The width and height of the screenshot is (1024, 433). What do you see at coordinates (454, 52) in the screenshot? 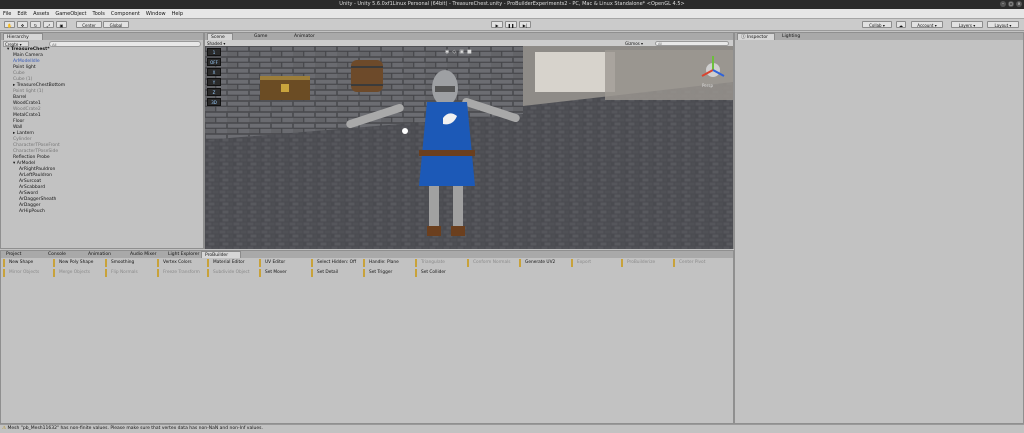
I see `edge-mode-icon: ◇` at bounding box center [454, 52].